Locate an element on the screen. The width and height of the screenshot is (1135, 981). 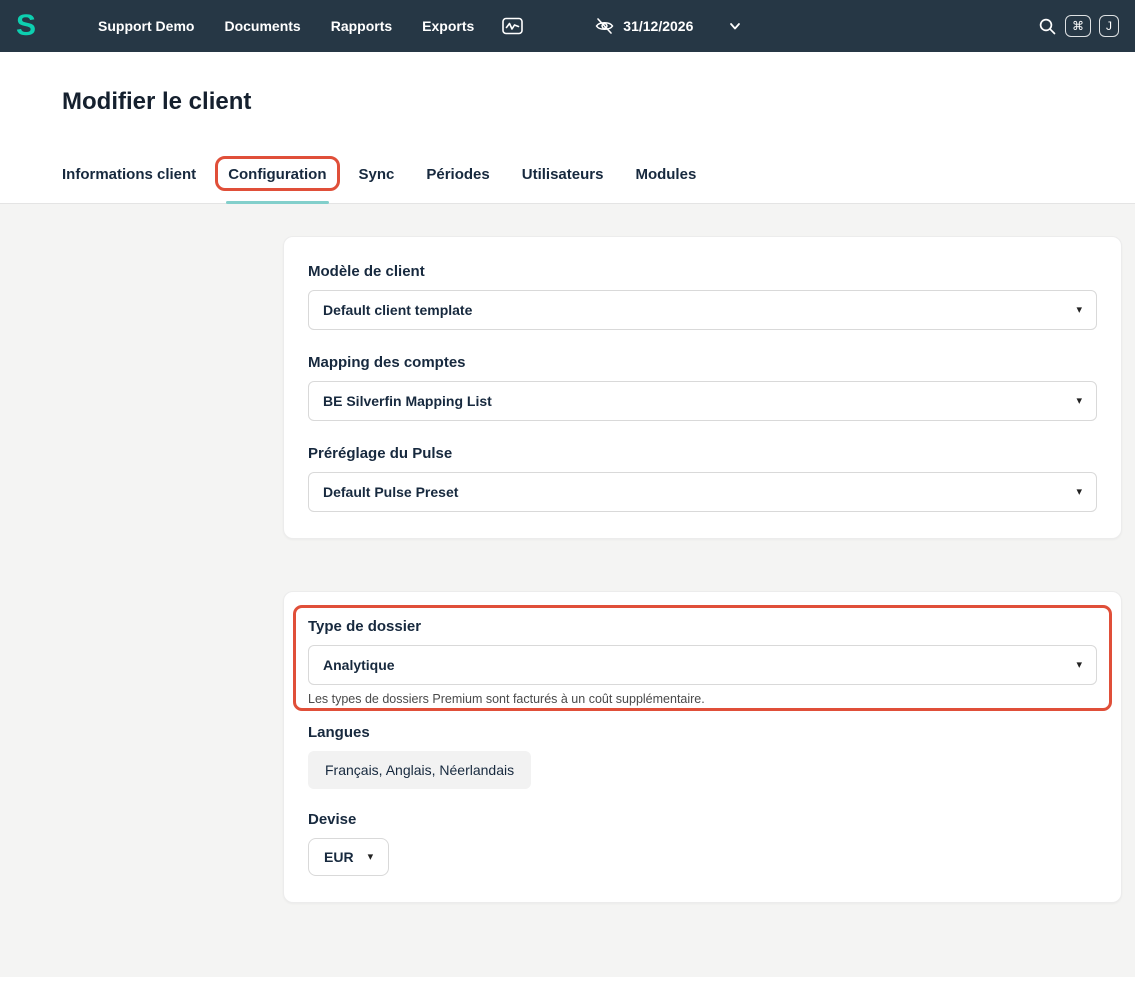
tab-label: Périodes is located at coordinates (458, 174).